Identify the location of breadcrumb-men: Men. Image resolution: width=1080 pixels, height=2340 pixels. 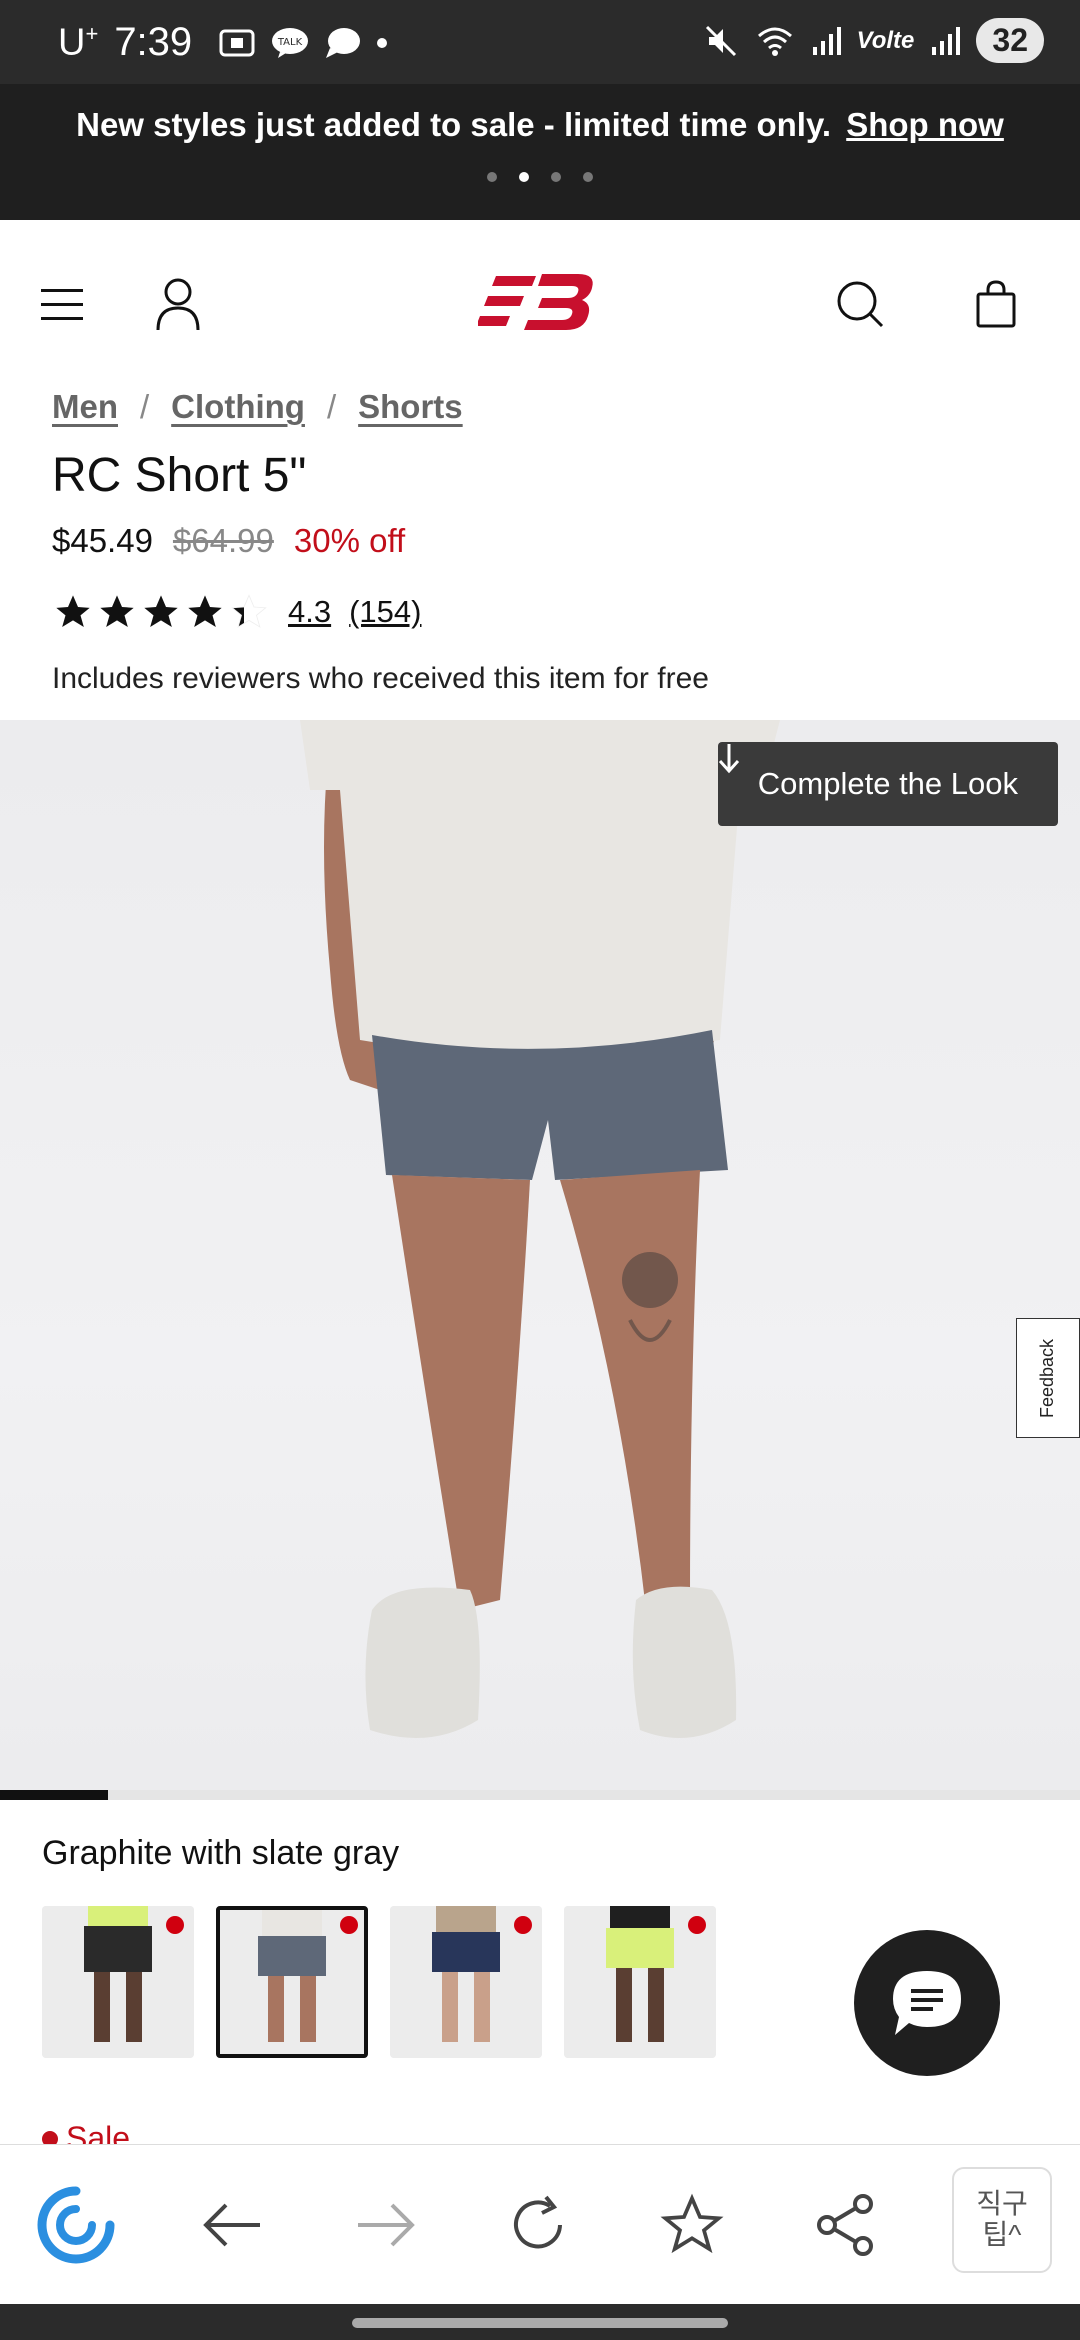
(85, 407).